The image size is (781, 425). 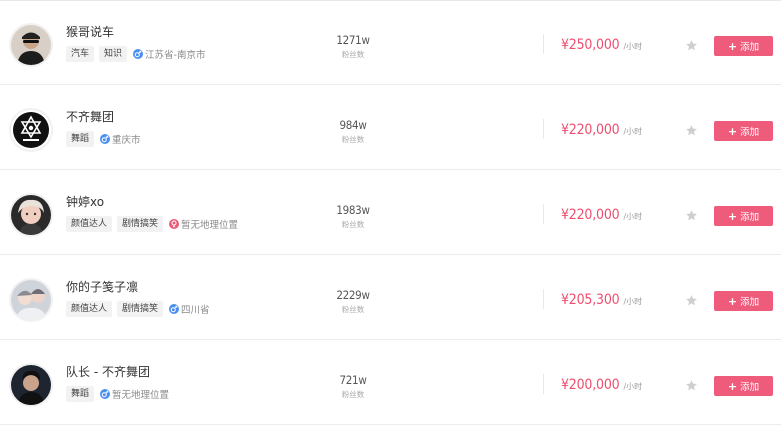 I want to click on location-text: 重庆市, so click(x=126, y=140).